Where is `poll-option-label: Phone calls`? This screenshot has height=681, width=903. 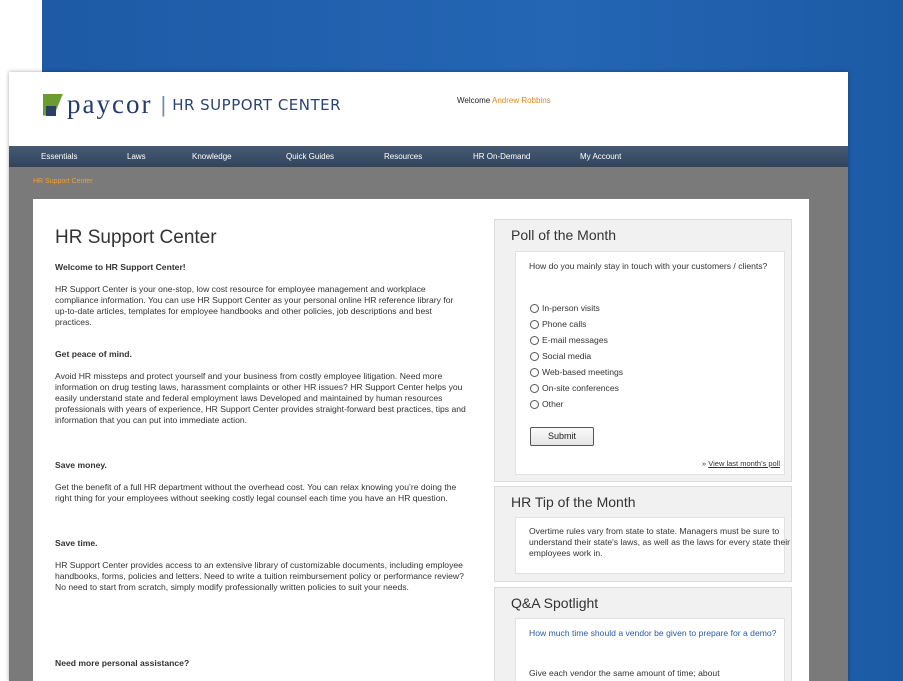
poll-option-label: Phone calls is located at coordinates (564, 324).